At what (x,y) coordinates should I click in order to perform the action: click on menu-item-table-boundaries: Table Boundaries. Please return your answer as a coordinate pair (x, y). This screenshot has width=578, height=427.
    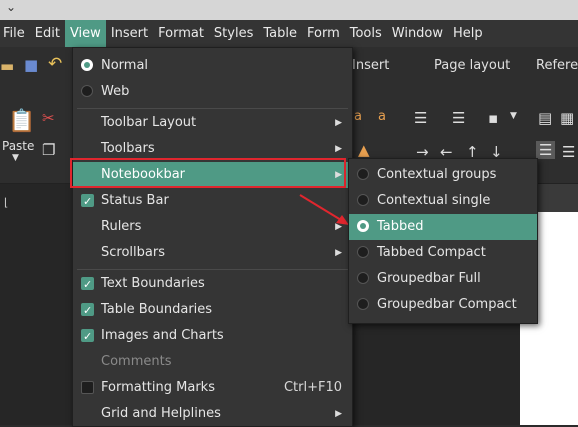
    Looking at the image, I should click on (212, 310).